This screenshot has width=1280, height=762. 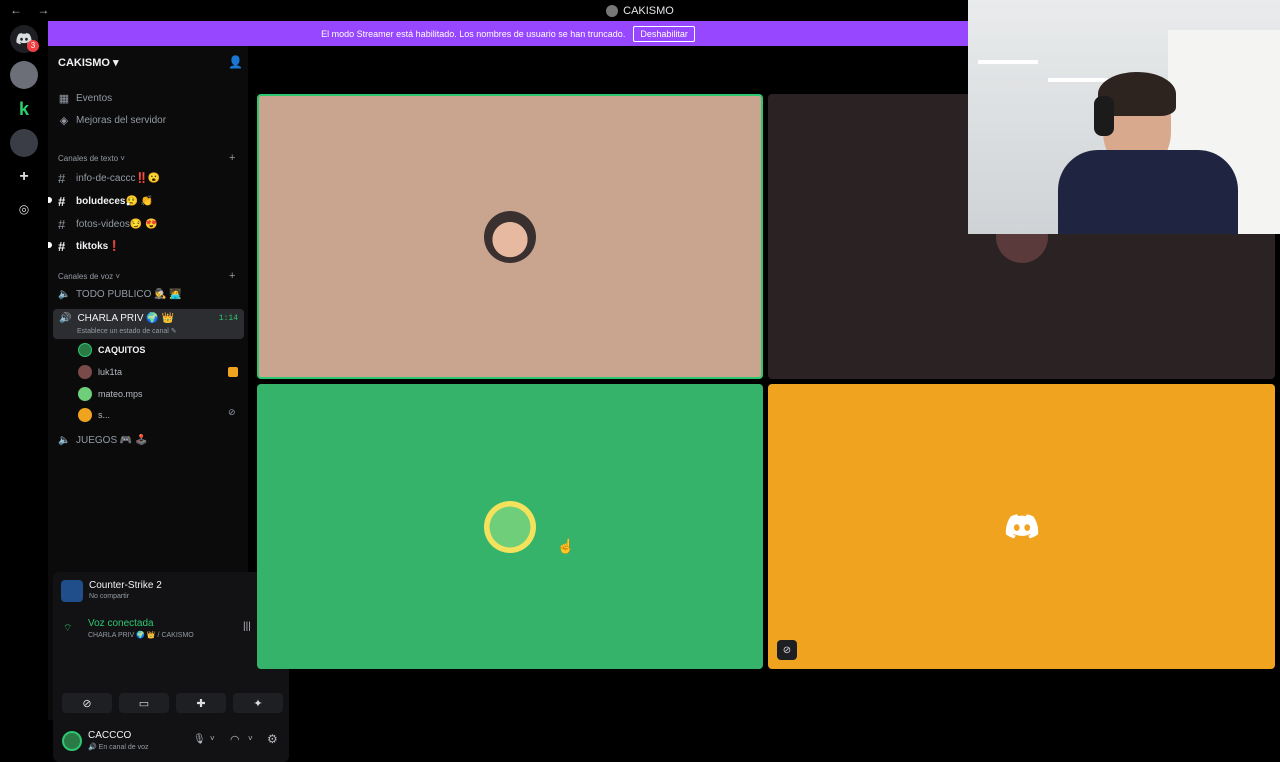 I want to click on window-title: CAKISMO, so click(x=648, y=10).